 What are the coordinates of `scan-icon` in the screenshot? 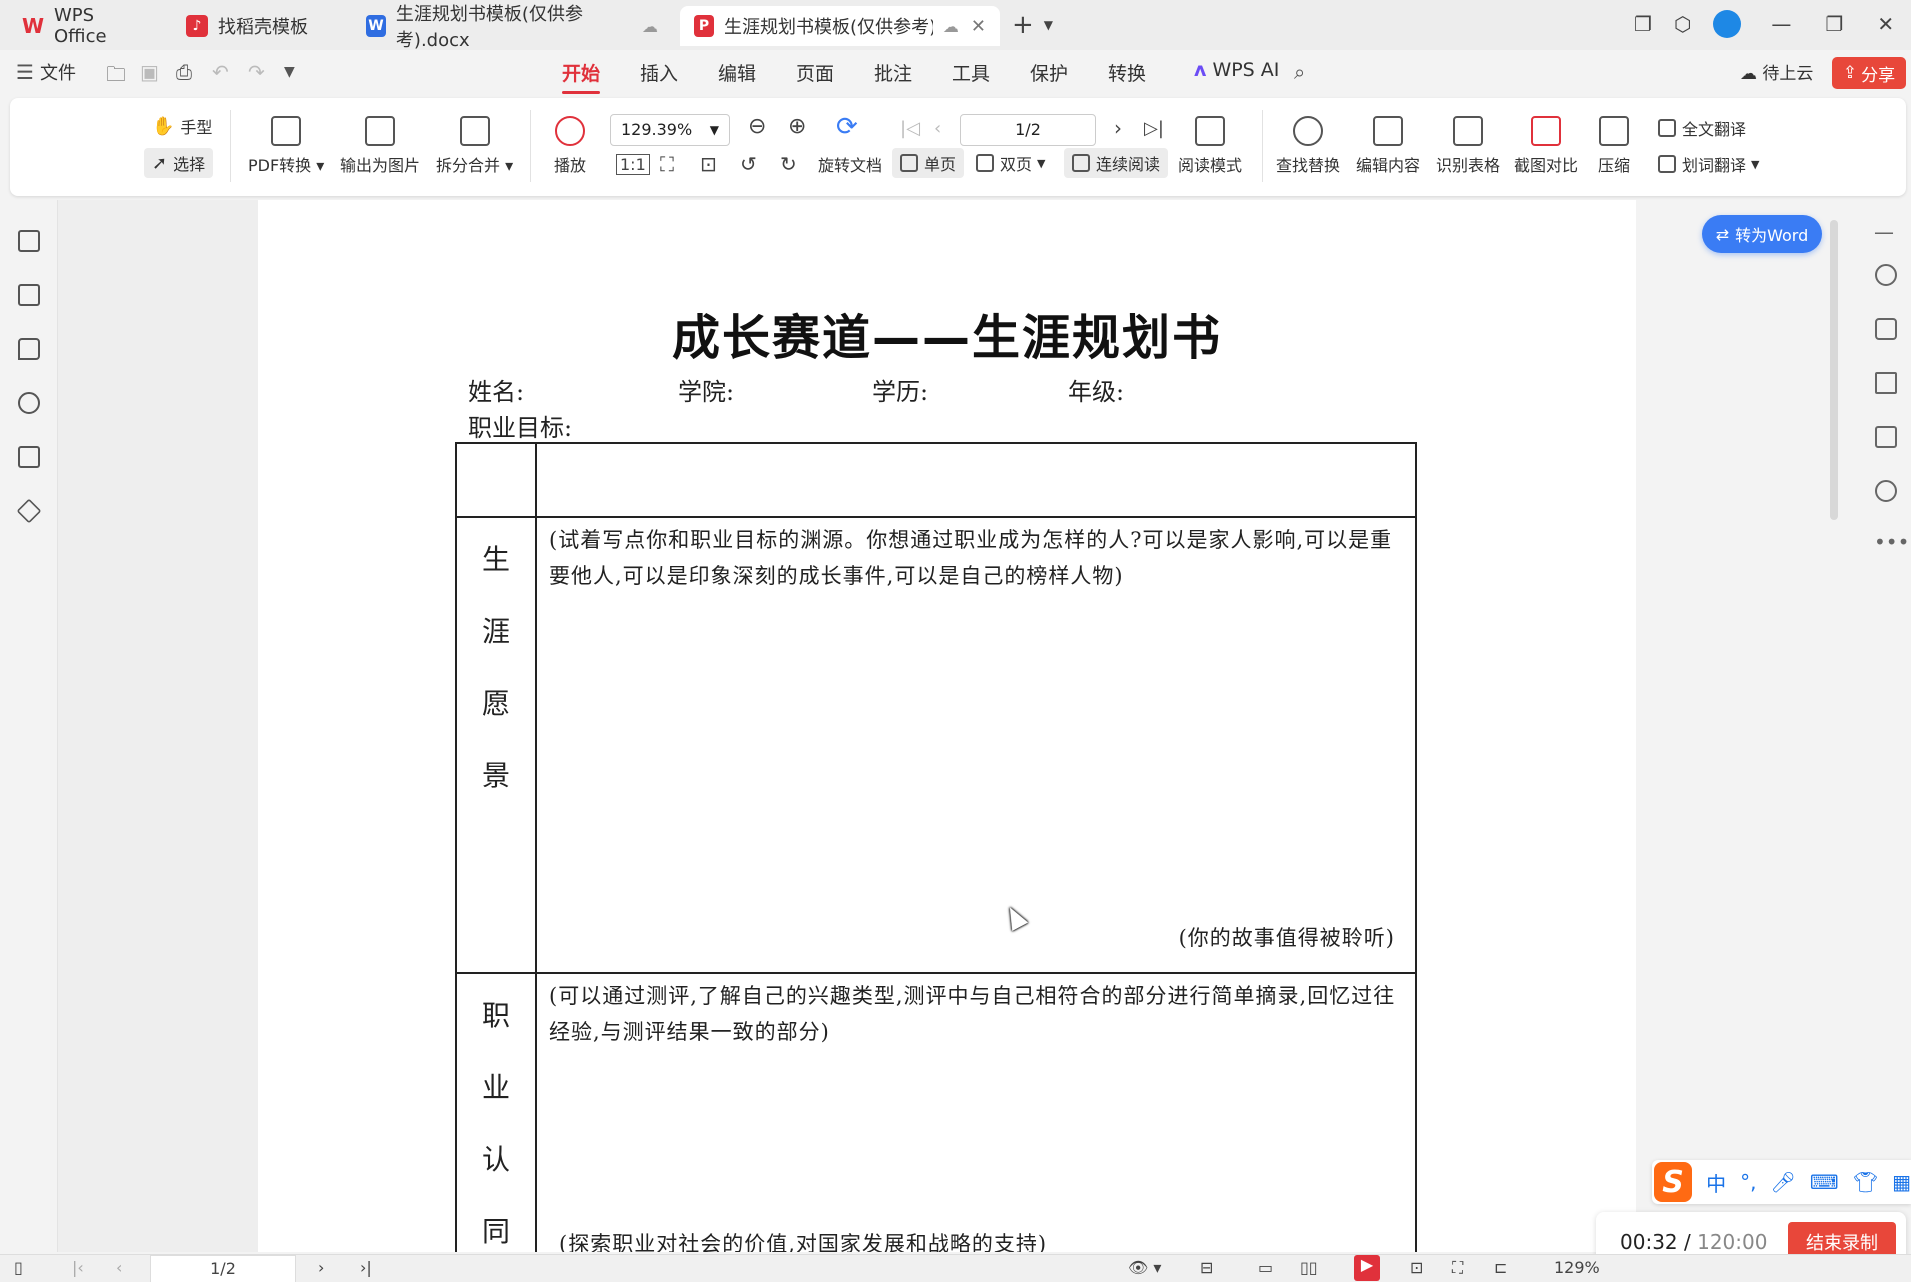 It's located at (1886, 437).